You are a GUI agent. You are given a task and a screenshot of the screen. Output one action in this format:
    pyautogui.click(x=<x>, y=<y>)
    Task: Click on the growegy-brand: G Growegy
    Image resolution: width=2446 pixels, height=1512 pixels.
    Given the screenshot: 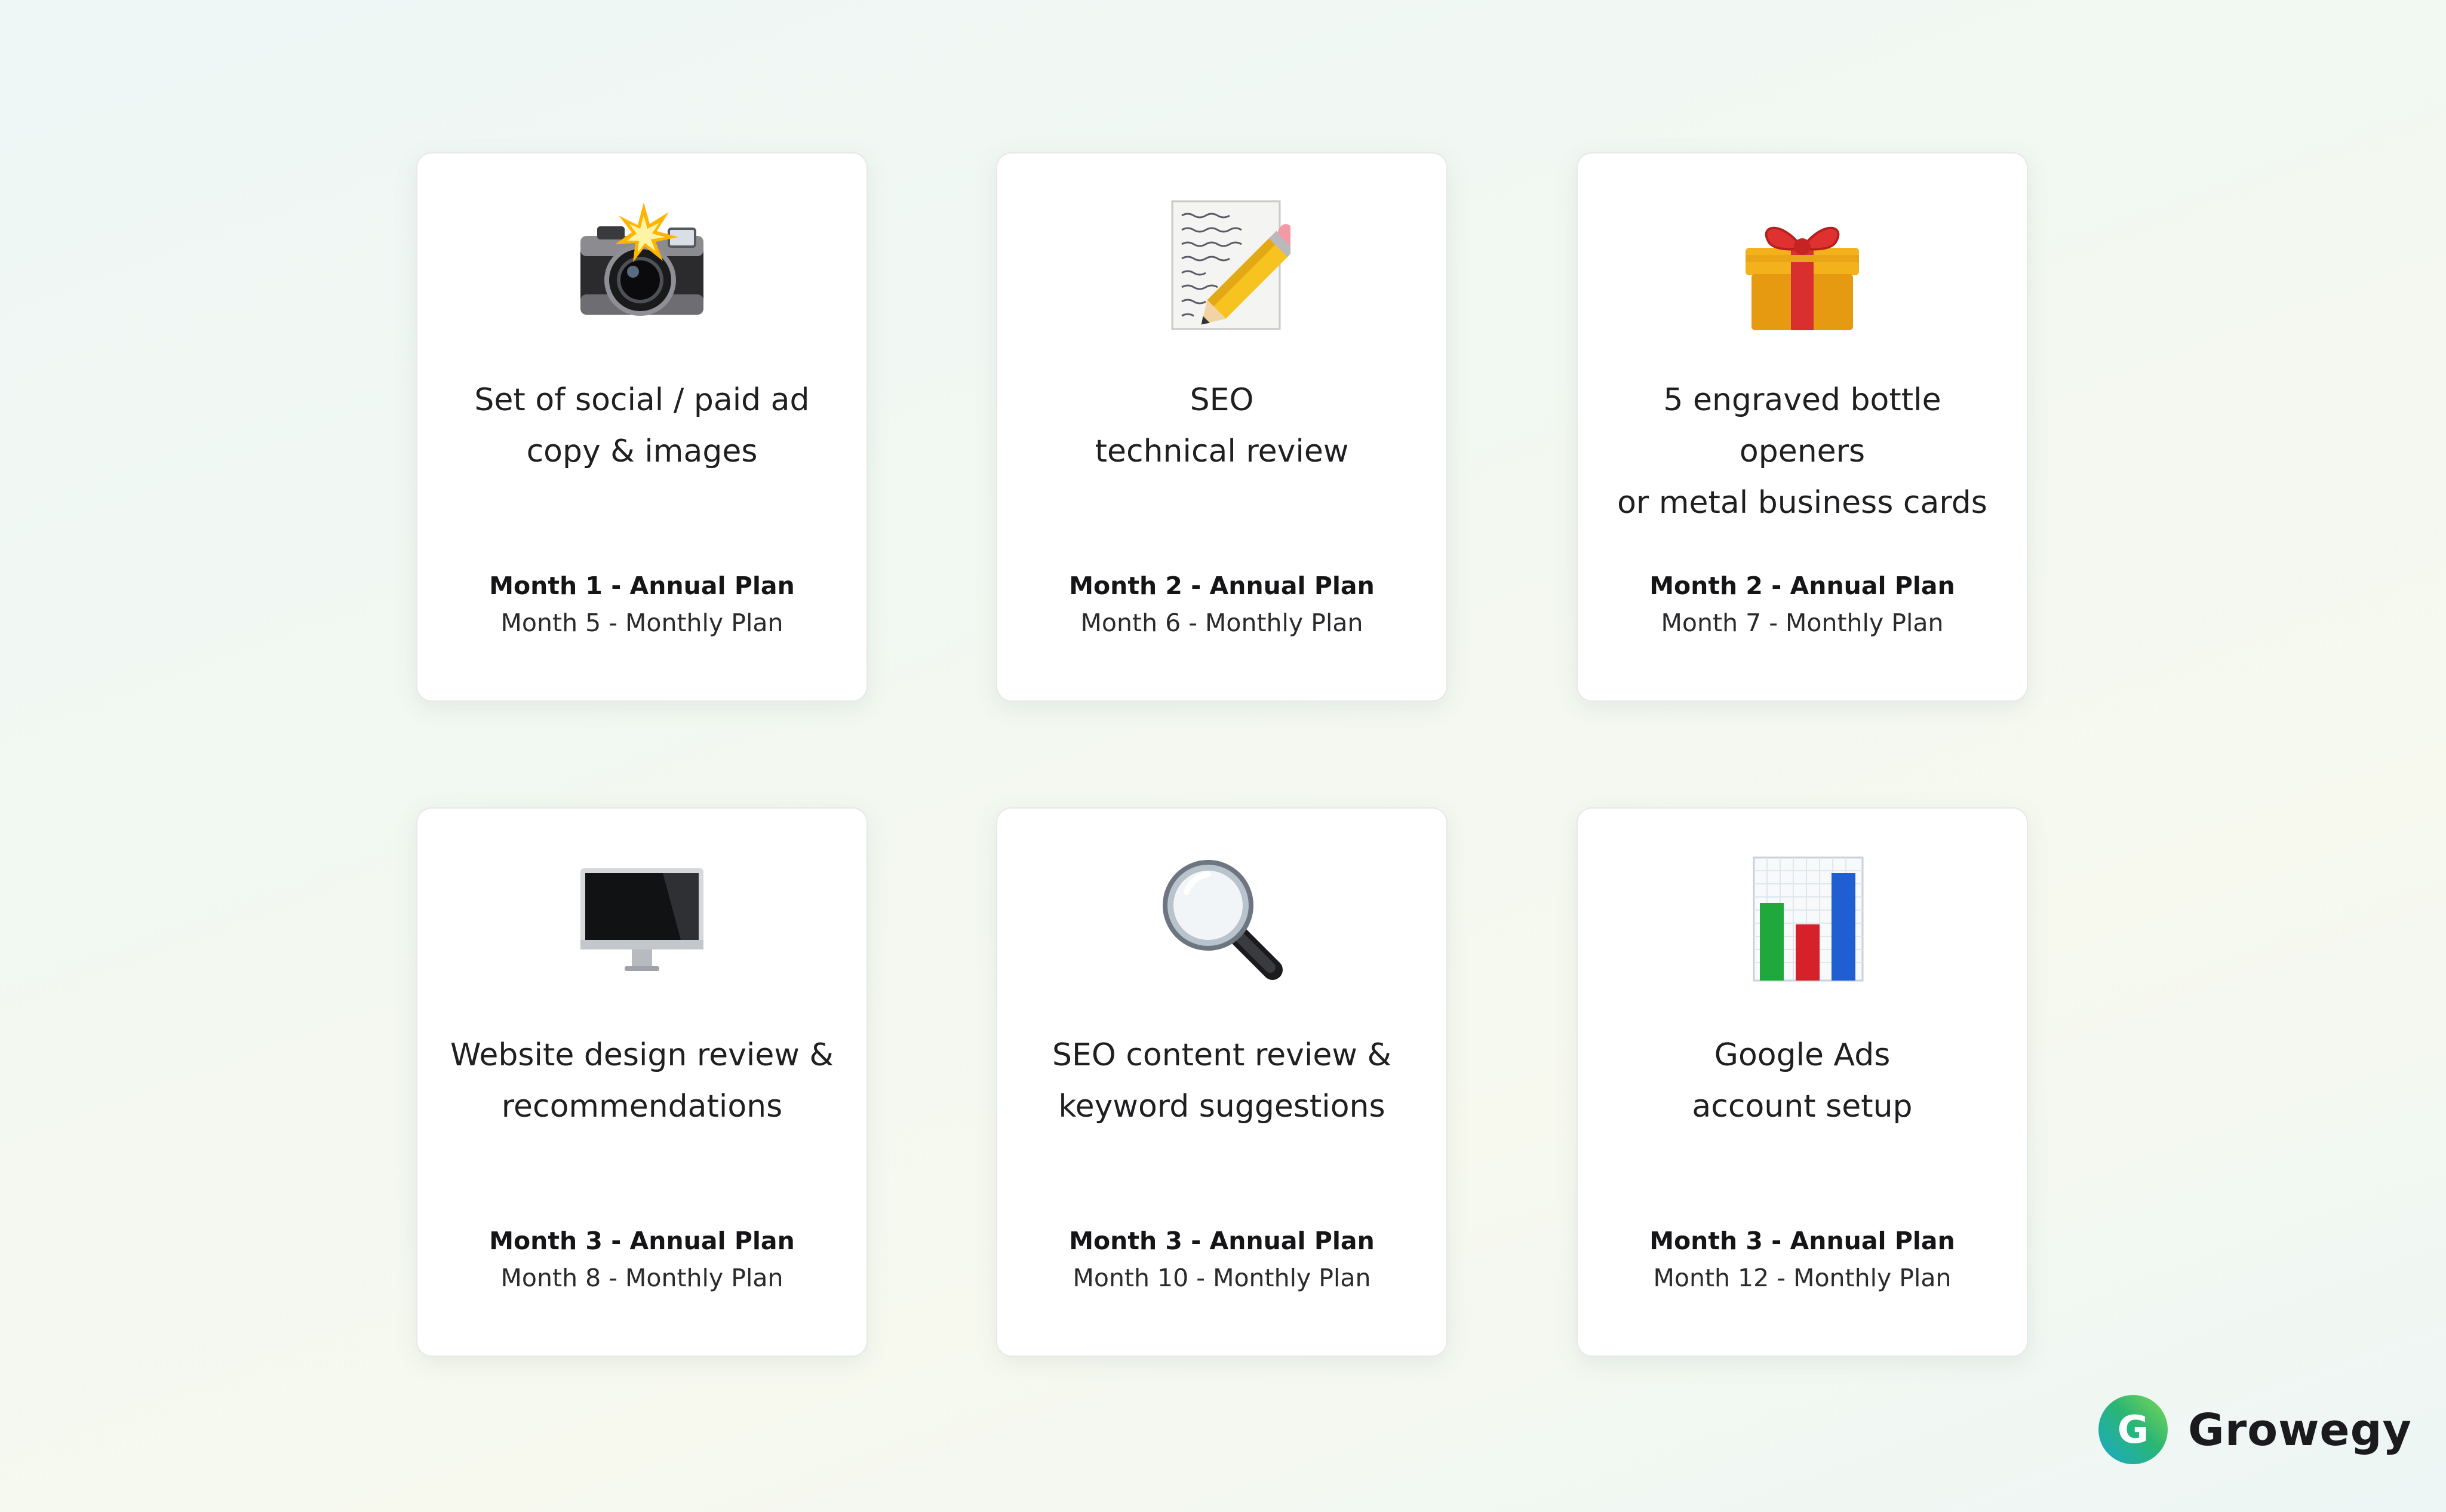 What is the action you would take?
    pyautogui.click(x=2254, y=1430)
    